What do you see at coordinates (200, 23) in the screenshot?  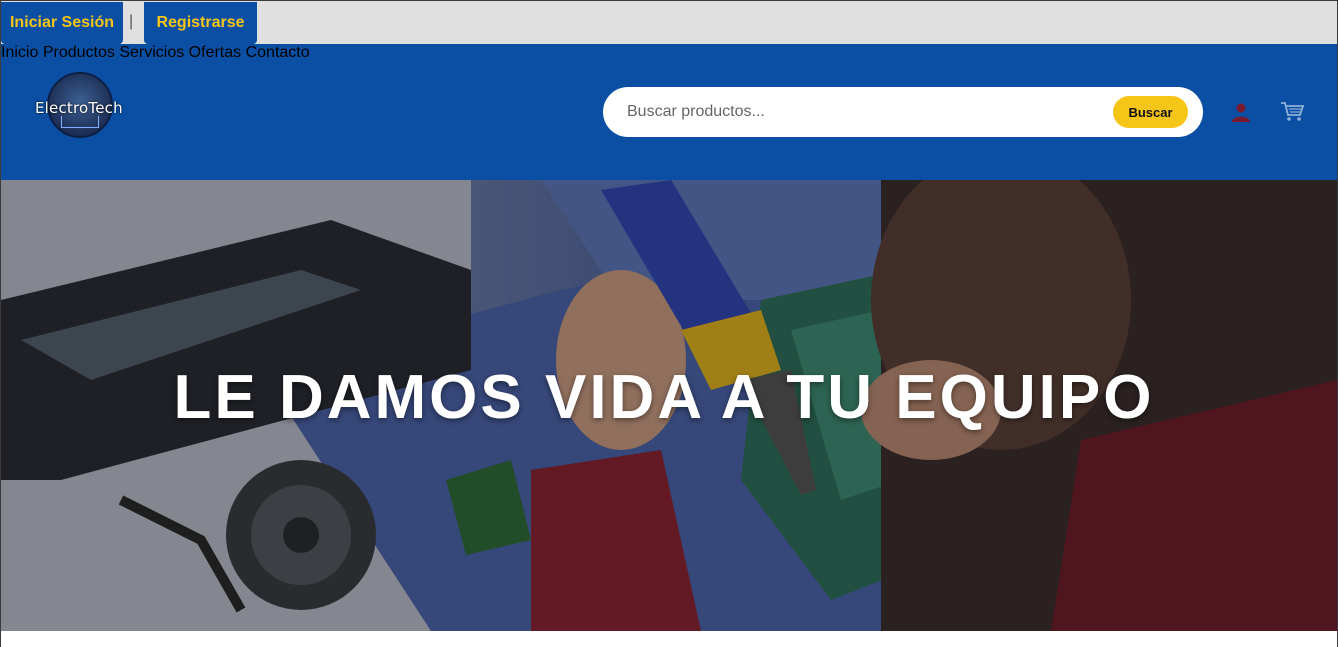 I see `register-button: Registrarse` at bounding box center [200, 23].